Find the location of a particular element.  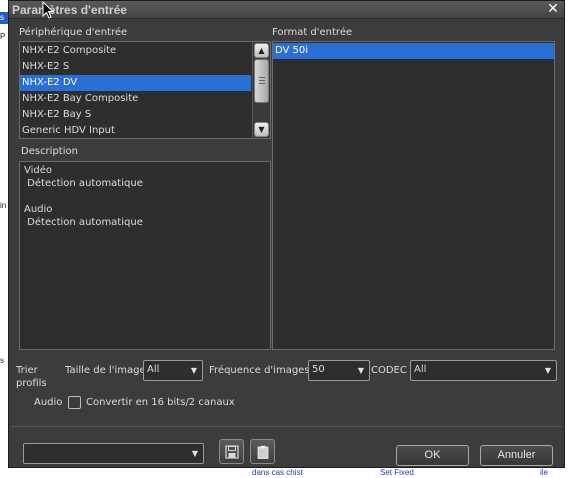

cancel-button: Annuler is located at coordinates (516, 455).